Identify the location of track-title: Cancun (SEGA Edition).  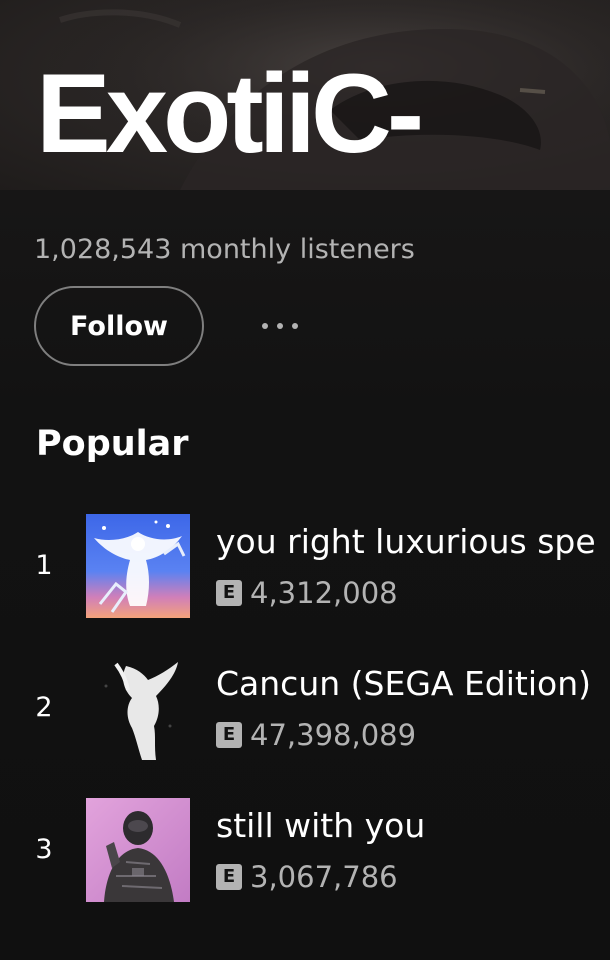
(404, 683).